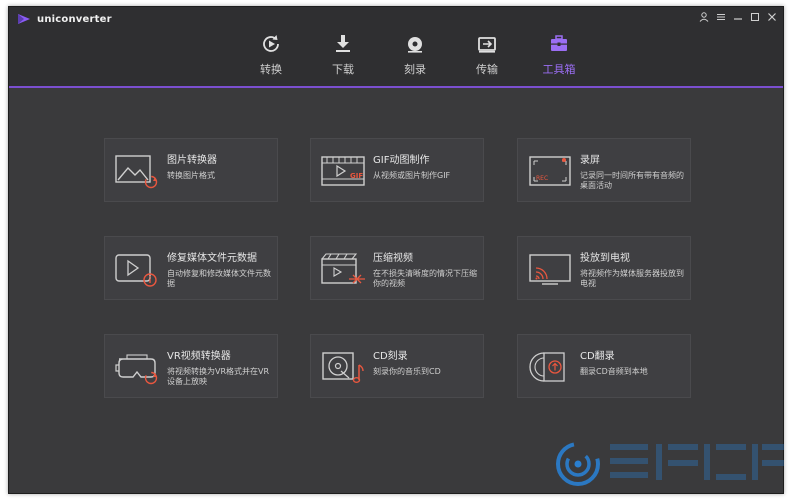 Image resolution: width=792 pixels, height=500 pixels. Describe the element at coordinates (390, 356) in the screenshot. I see `tool-title: CD刻录` at that location.